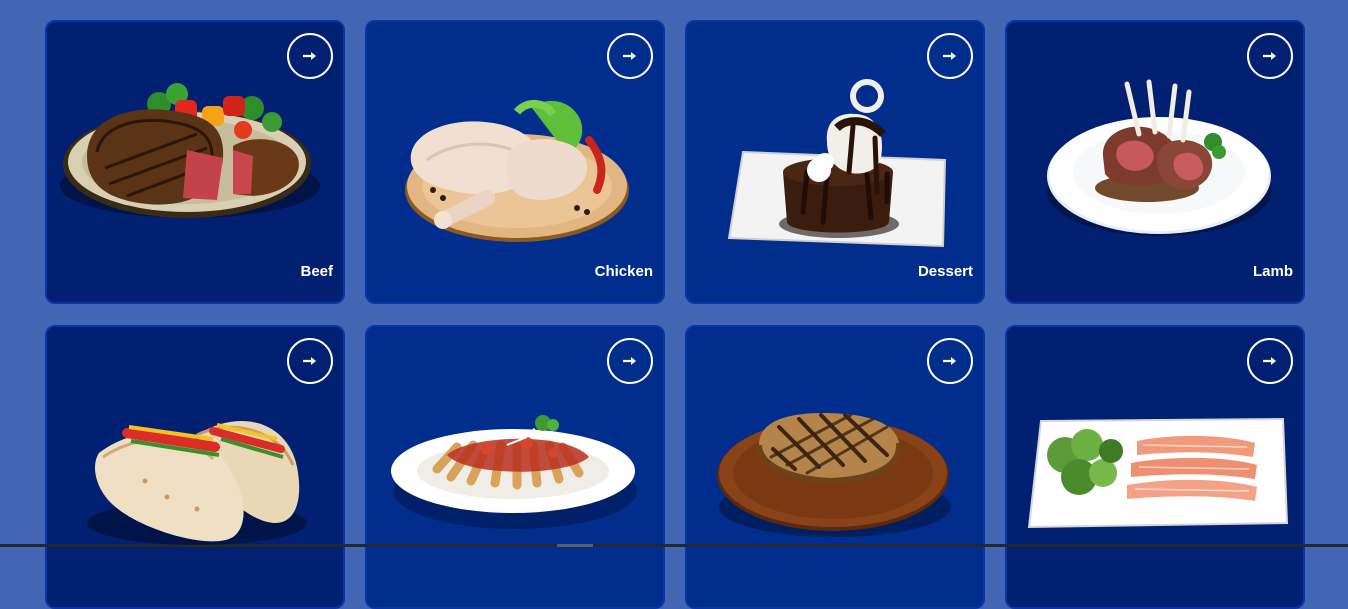  Describe the element at coordinates (835, 467) in the screenshot. I see `category-card-pork` at that location.